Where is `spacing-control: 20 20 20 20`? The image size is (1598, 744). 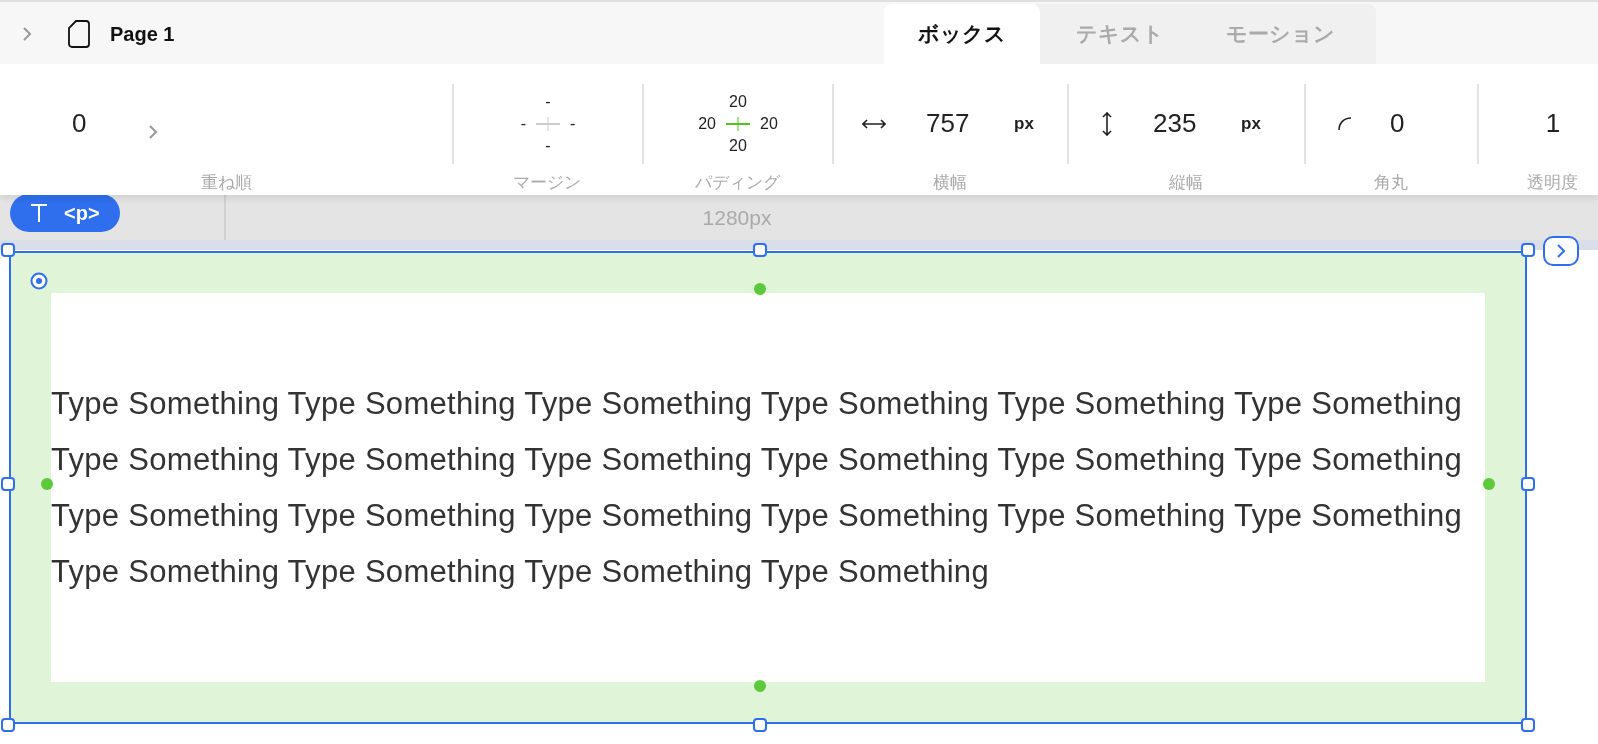
spacing-control: 20 20 20 20 is located at coordinates (738, 123).